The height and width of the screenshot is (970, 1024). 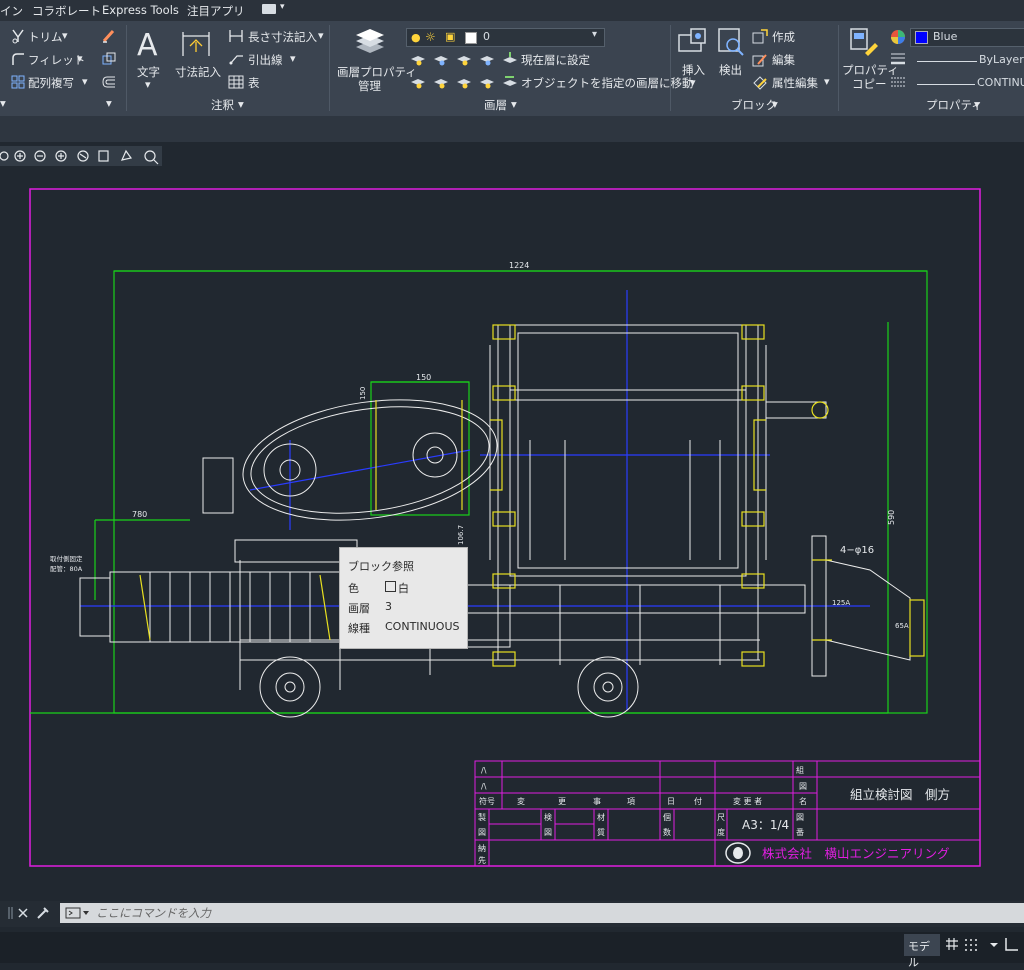 I want to click on lineweight-icon, so click(x=898, y=59).